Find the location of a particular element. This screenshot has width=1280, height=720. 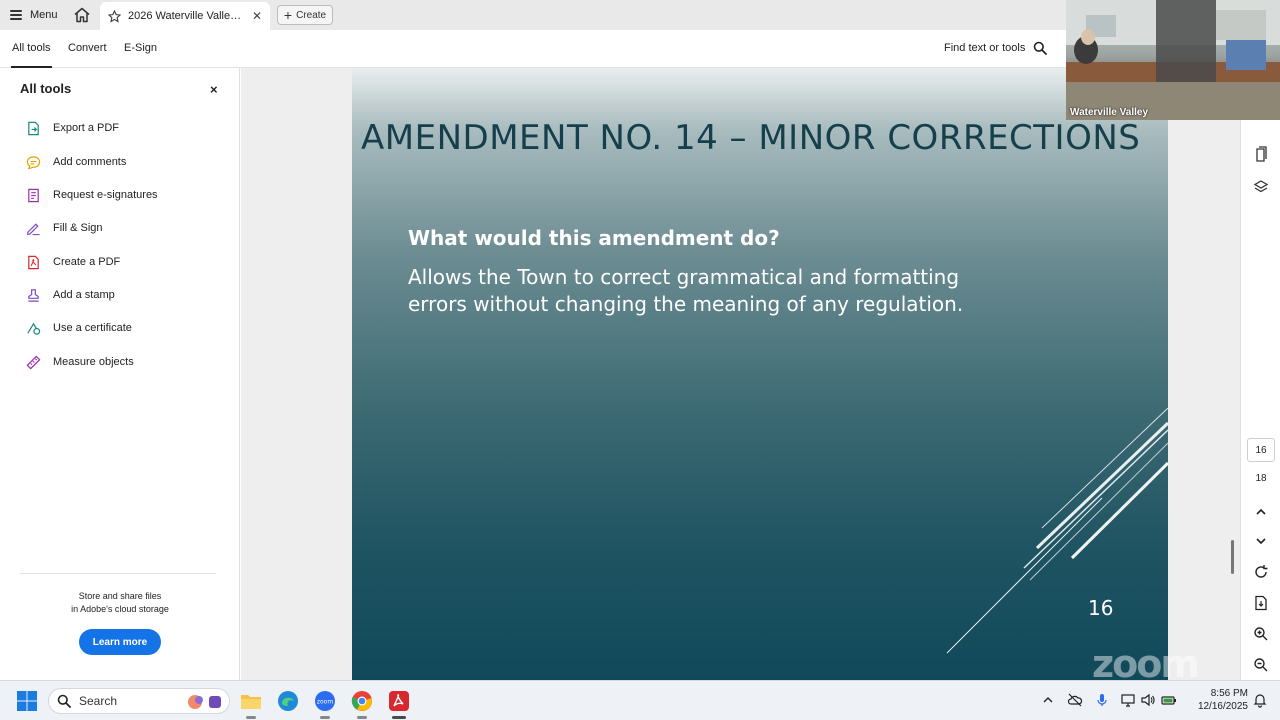

create-pdf-icon is located at coordinates (33, 262).